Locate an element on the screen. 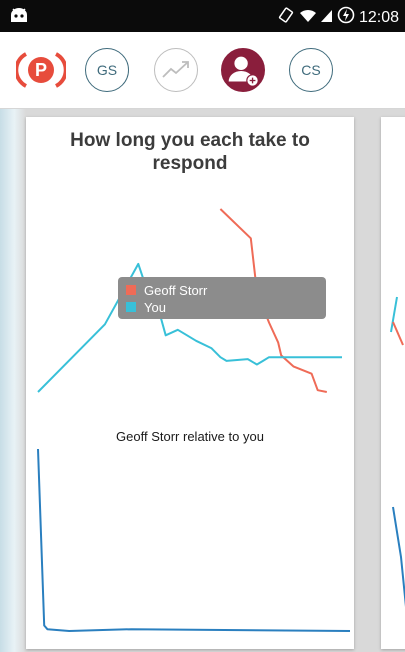 This screenshot has width=405, height=652. stats-button is located at coordinates (176, 70).